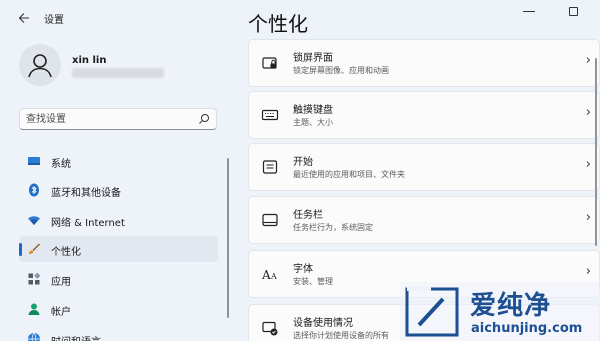 The width and height of the screenshot is (600, 341). Describe the element at coordinates (88, 223) in the screenshot. I see `sidebar-item-label: 网络 & Internet` at that location.